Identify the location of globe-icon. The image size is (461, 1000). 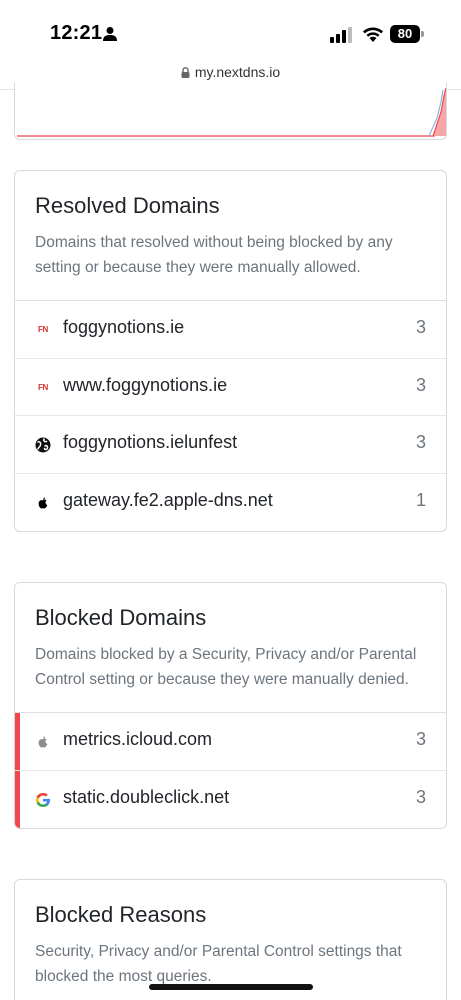
(43, 445).